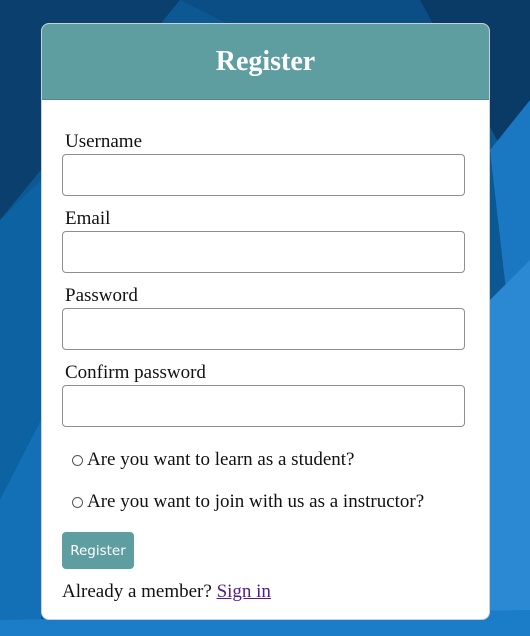 The height and width of the screenshot is (636, 530). What do you see at coordinates (263, 329) in the screenshot?
I see `password-input` at bounding box center [263, 329].